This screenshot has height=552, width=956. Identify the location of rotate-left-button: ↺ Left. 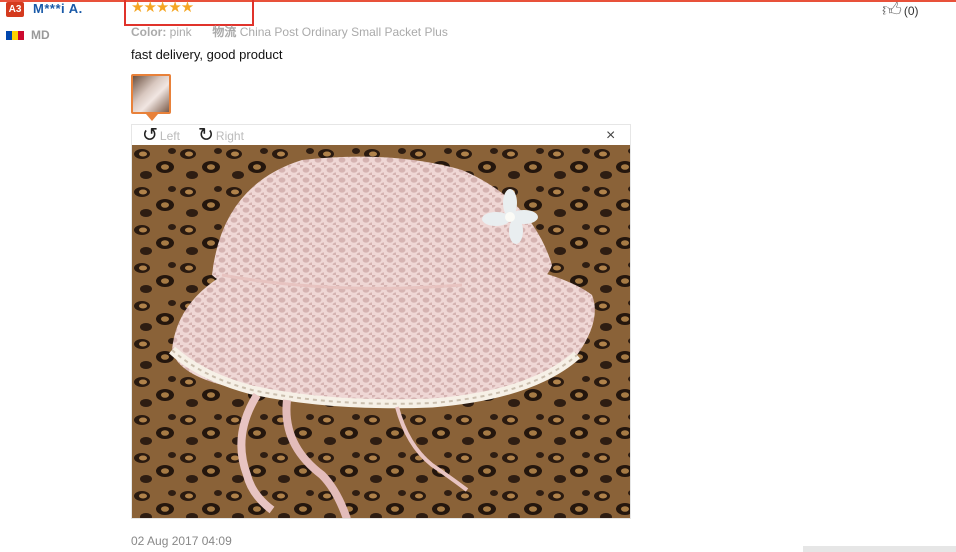
(161, 135).